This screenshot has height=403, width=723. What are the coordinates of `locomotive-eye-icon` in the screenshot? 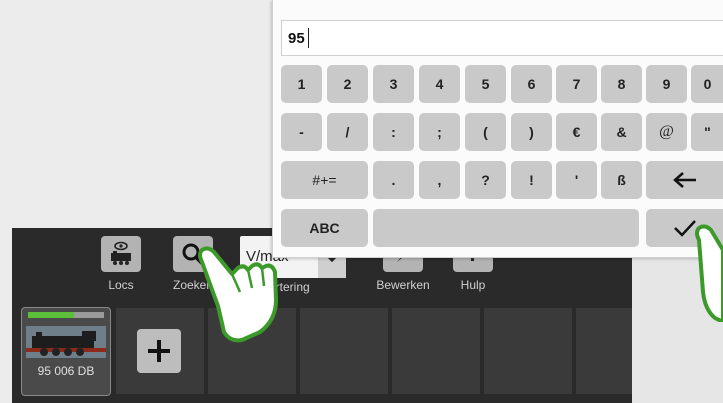 It's located at (121, 254).